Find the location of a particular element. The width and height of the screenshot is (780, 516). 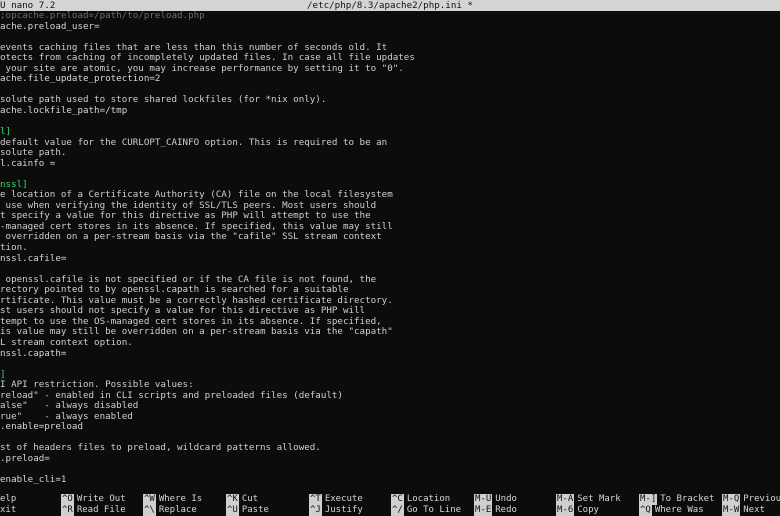

file-path: /etc/php/8.3/apache2/php.ini * is located at coordinates (390, 5).